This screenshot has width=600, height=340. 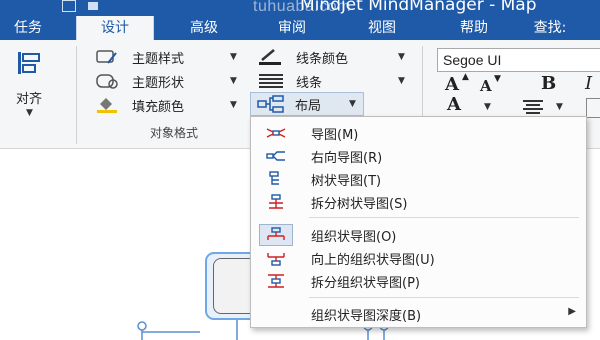 I want to click on menu-item-label: 拆分树状导图(S), so click(x=359, y=204).